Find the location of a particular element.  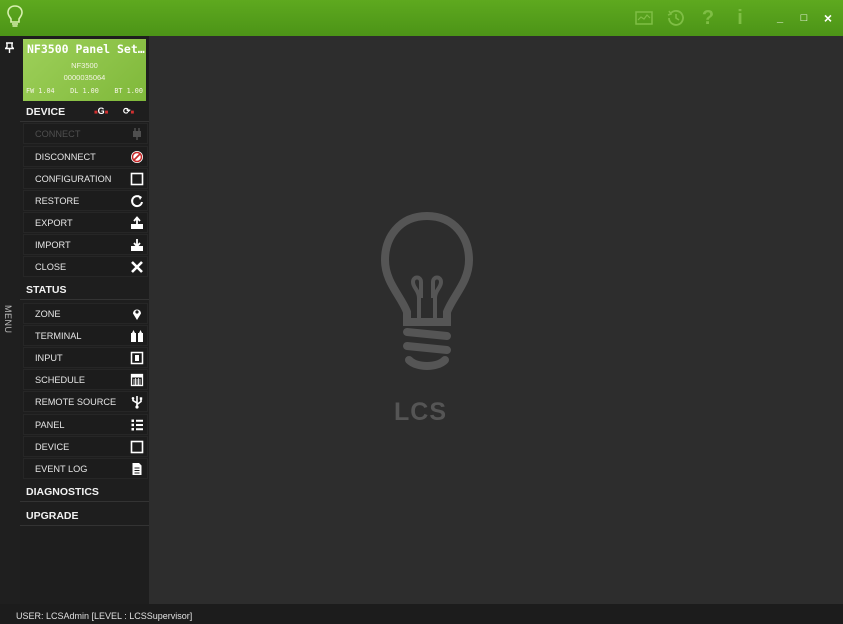

close-item: CLOSE is located at coordinates (85, 266).